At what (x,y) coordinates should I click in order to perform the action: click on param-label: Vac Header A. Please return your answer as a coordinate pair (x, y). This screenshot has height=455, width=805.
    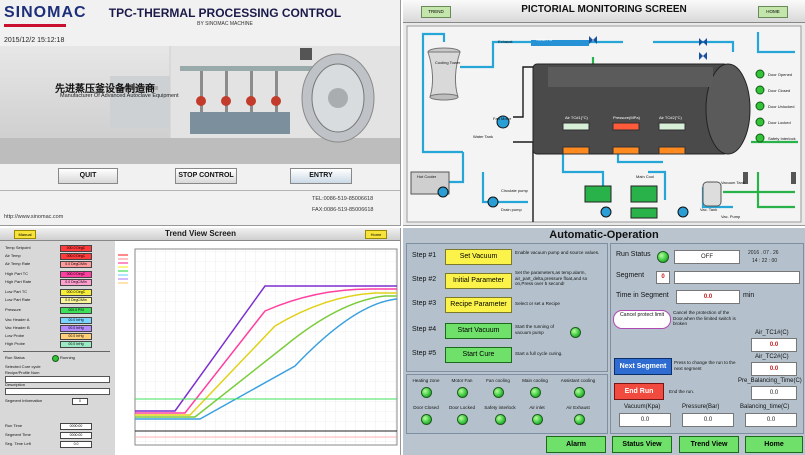
    Looking at the image, I should click on (17, 319).